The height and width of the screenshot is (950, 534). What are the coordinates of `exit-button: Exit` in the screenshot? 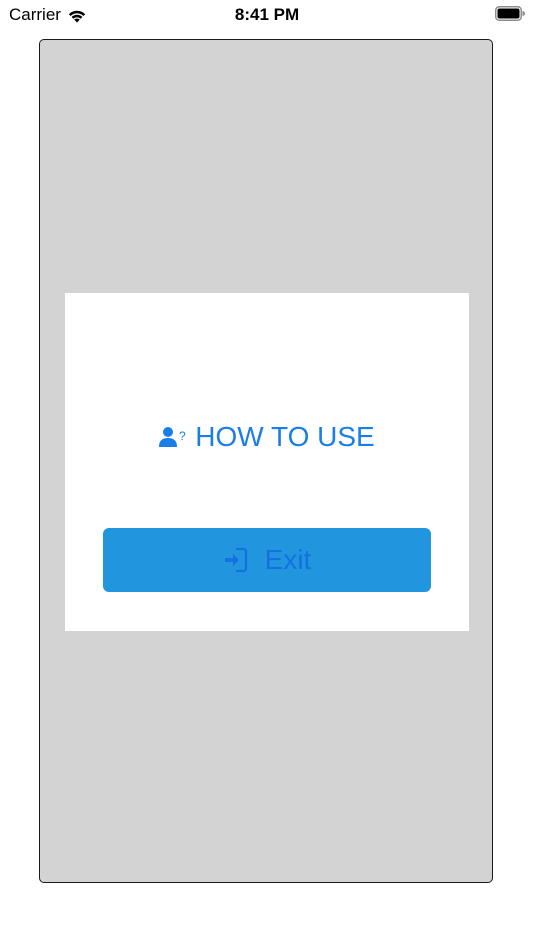 It's located at (267, 560).